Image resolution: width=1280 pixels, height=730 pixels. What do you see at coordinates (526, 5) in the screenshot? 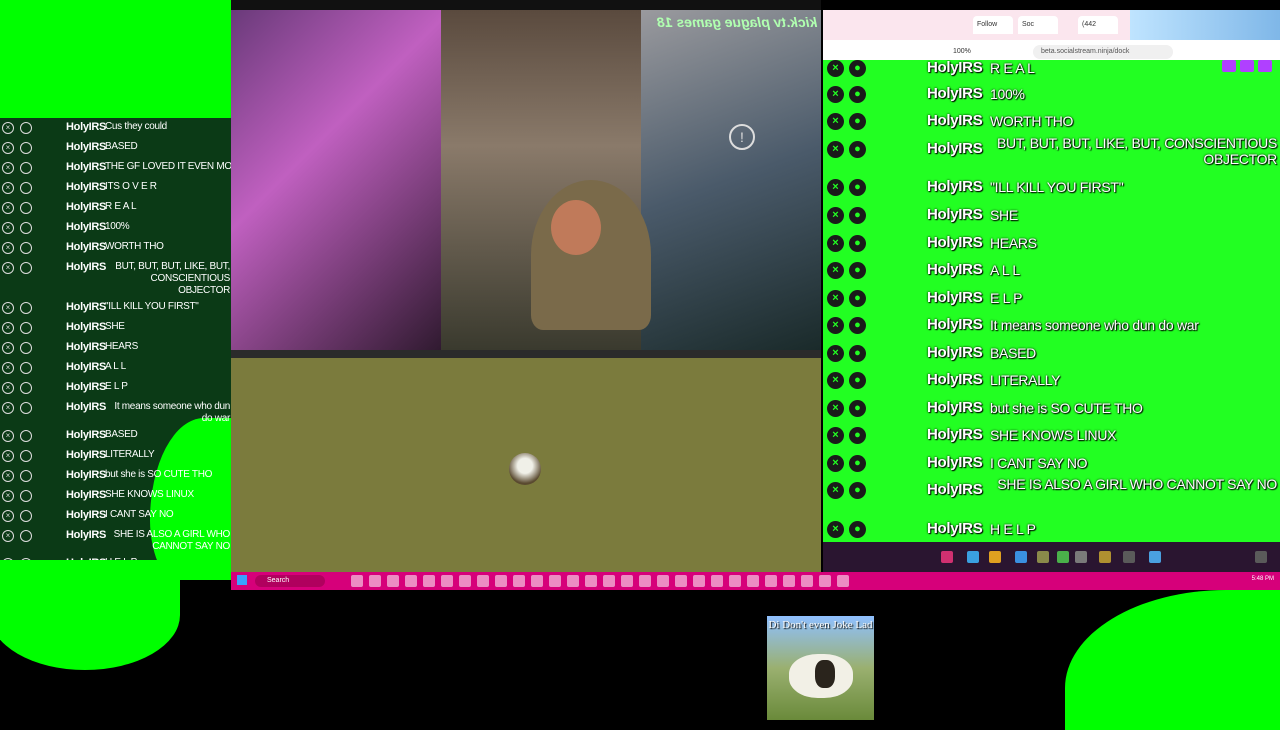
I see `window-titlebar` at bounding box center [526, 5].